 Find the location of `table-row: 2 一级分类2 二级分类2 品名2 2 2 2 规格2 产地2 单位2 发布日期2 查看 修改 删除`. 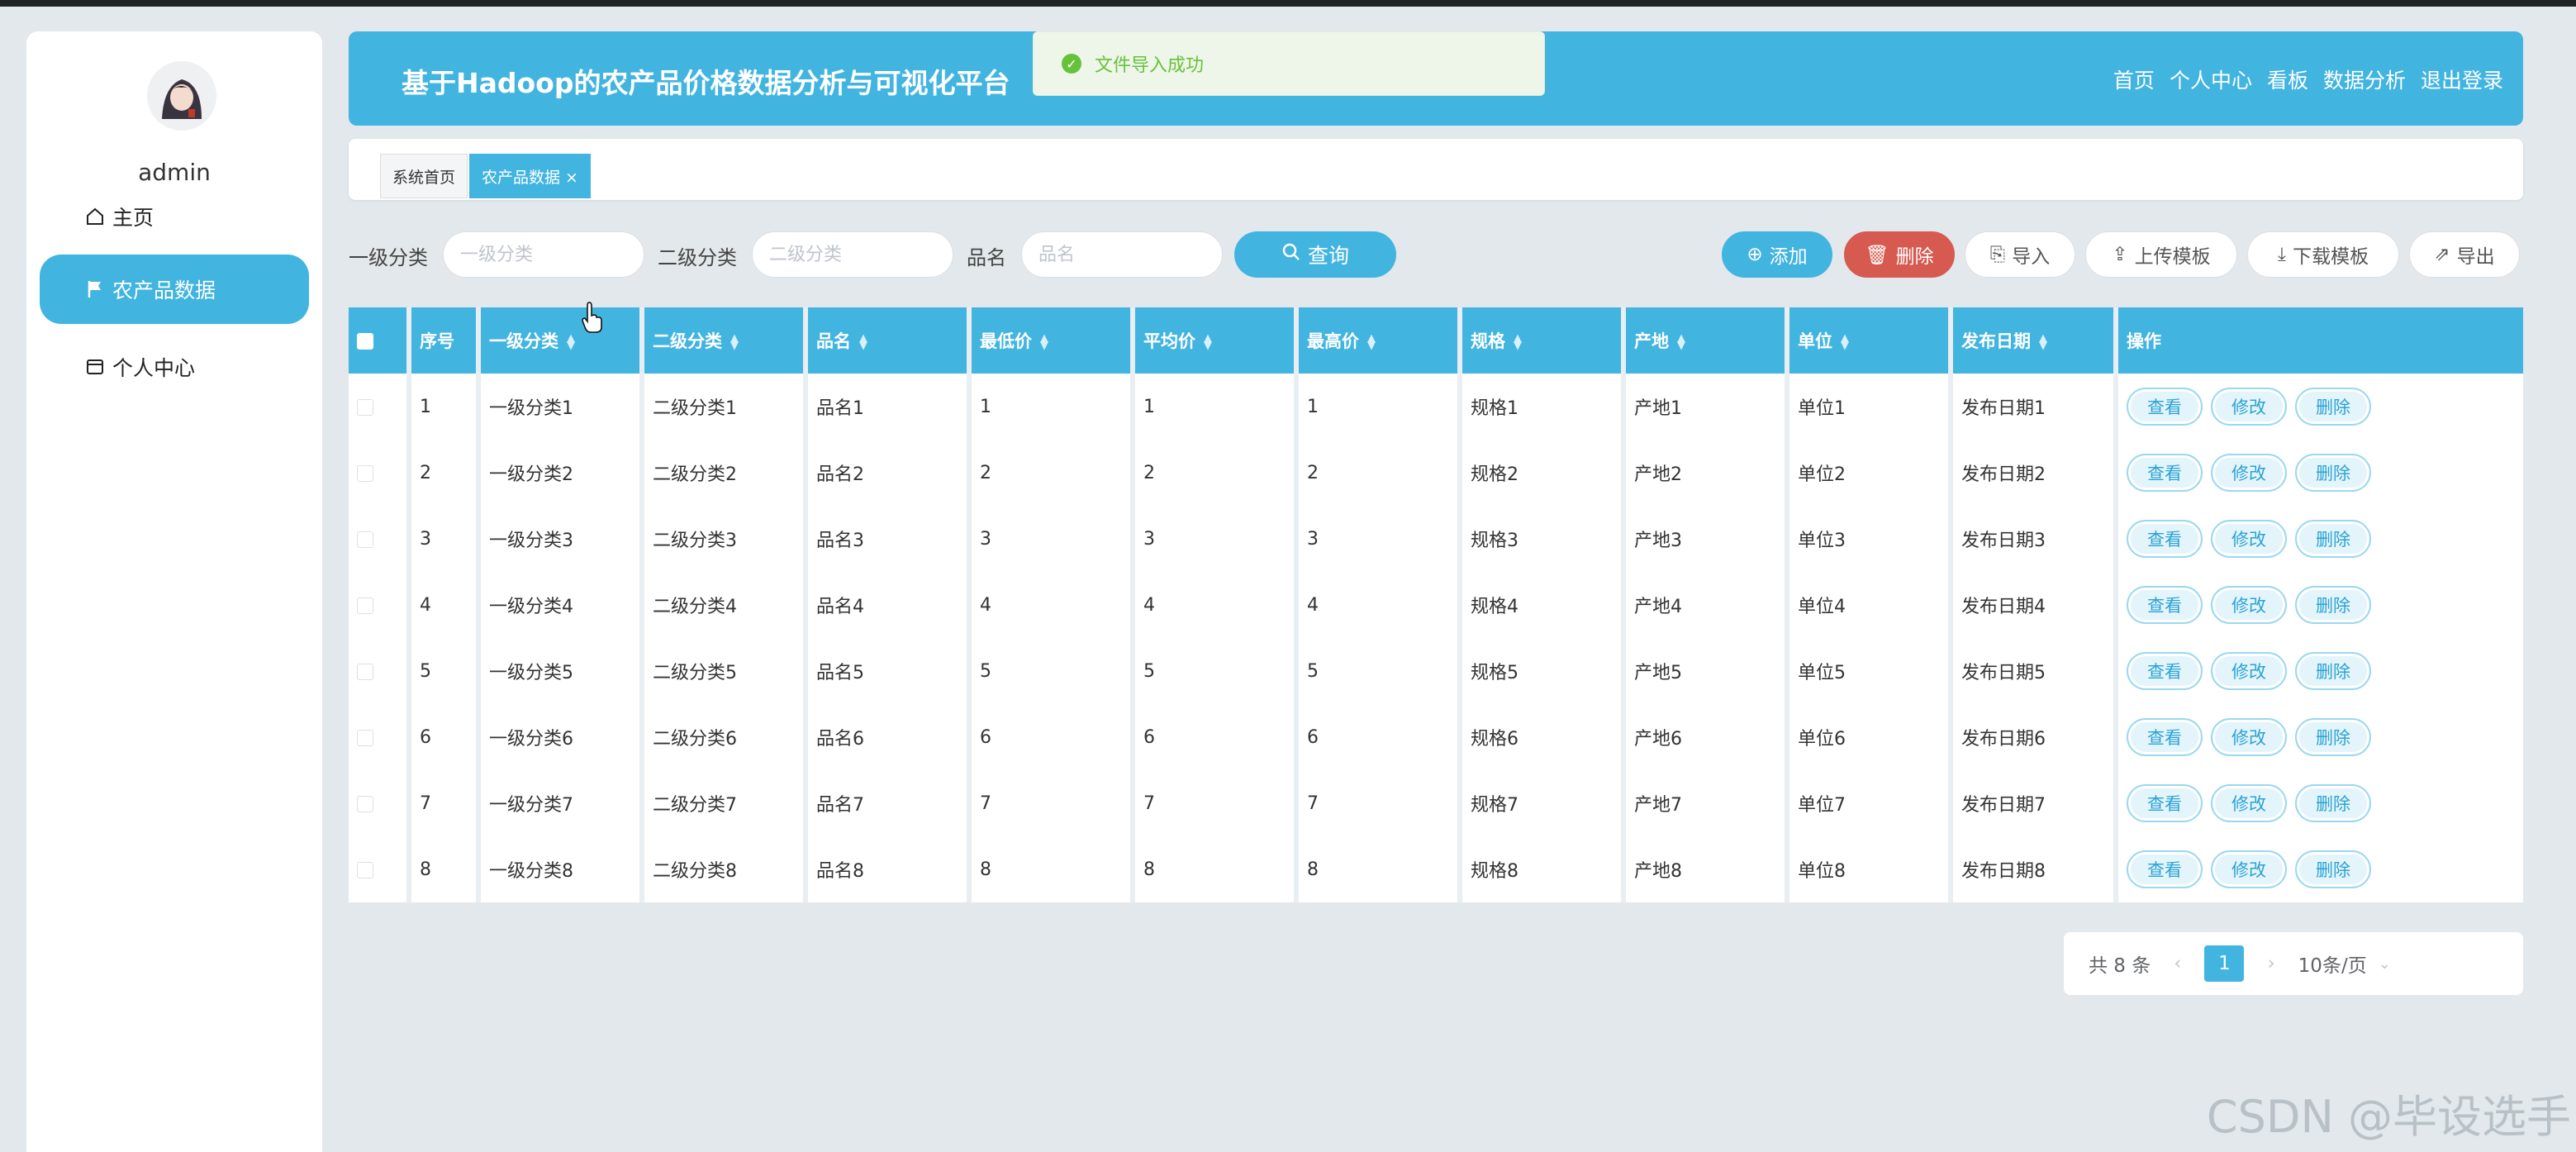

table-row: 2 一级分类2 二级分类2 品名2 2 2 2 规格2 产地2 单位2 发布日期2 查看 修改 删除 is located at coordinates (1436, 473).